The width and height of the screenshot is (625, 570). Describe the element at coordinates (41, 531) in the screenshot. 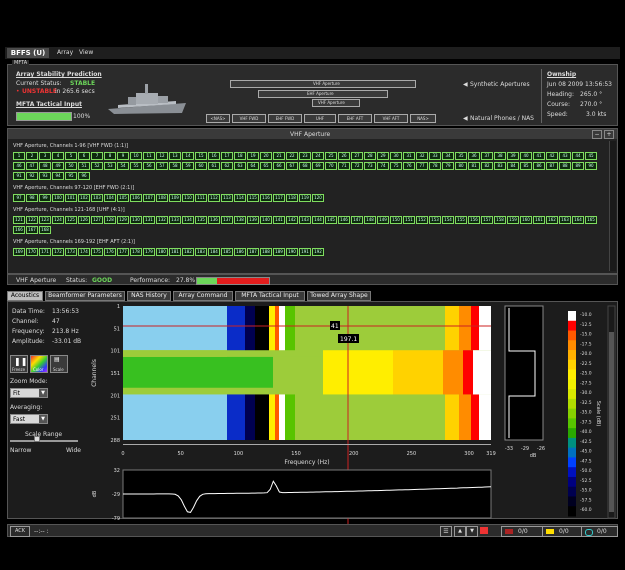

I see `status-dashes: --:-- :` at that location.